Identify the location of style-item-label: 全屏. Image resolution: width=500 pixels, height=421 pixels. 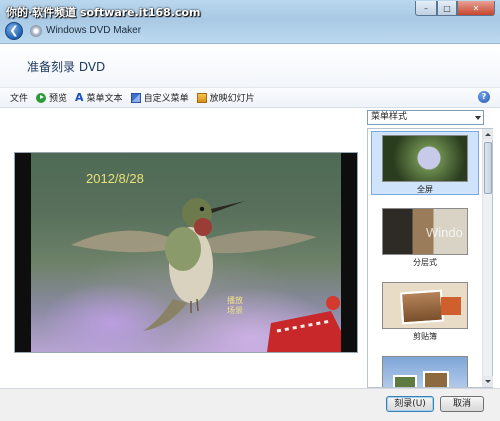
(425, 189).